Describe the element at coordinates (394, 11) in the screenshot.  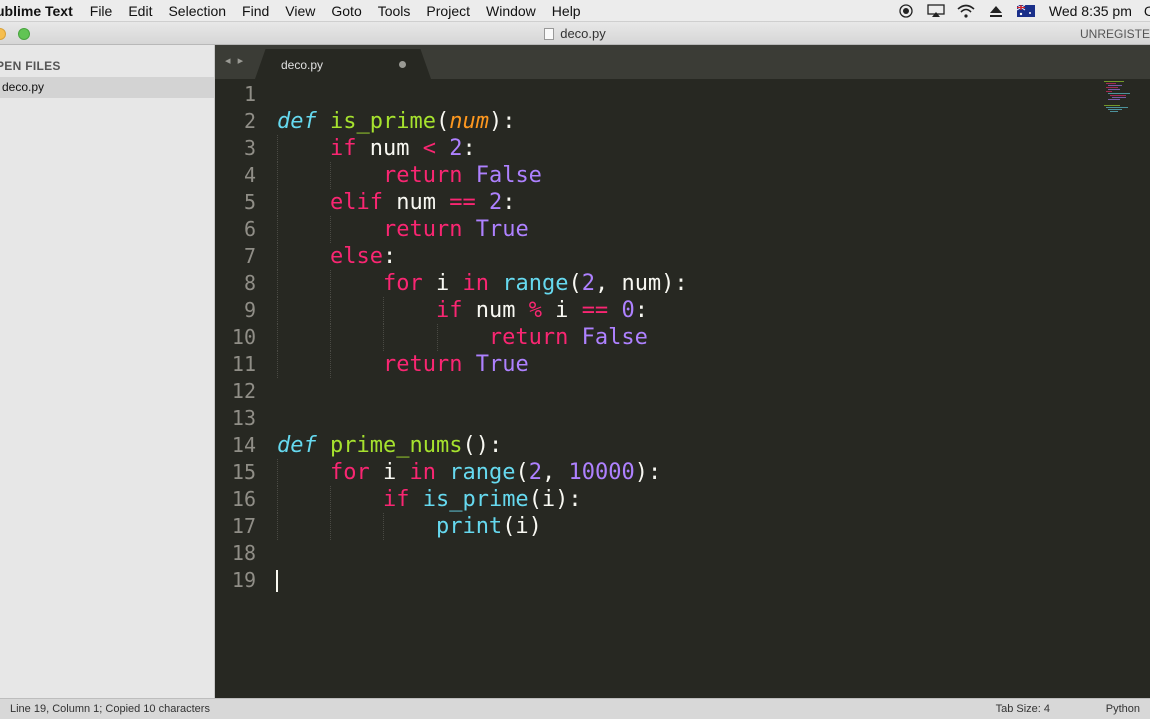
I see `menu-tools: Tools` at that location.